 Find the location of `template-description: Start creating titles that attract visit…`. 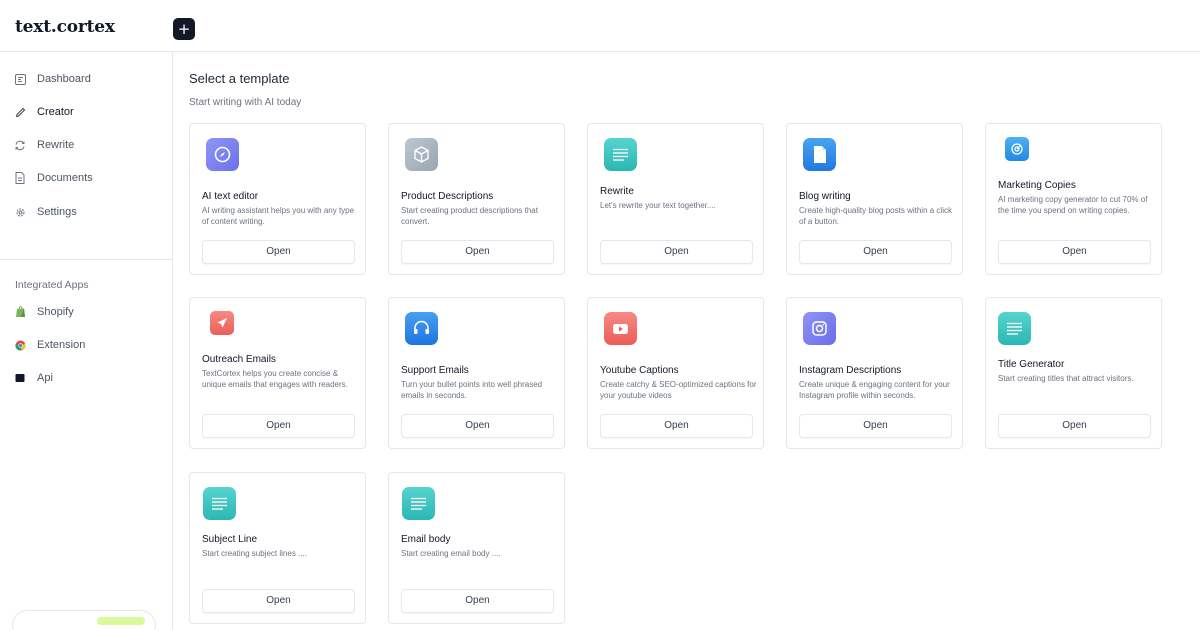

template-description: Start creating titles that attract visit… is located at coordinates (1066, 378).